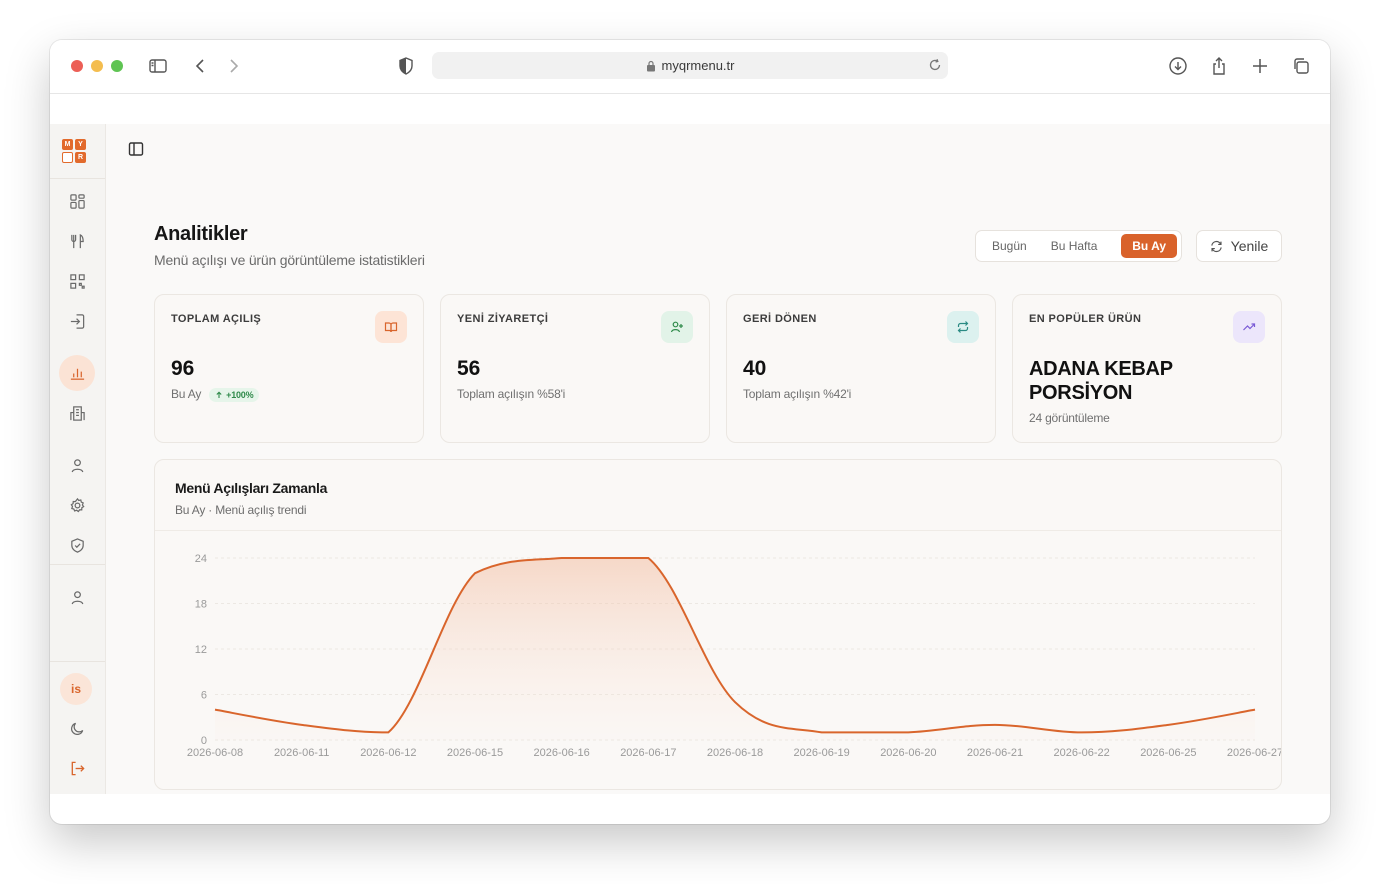 The height and width of the screenshot is (884, 1380). I want to click on qr-code-icon, so click(77, 281).